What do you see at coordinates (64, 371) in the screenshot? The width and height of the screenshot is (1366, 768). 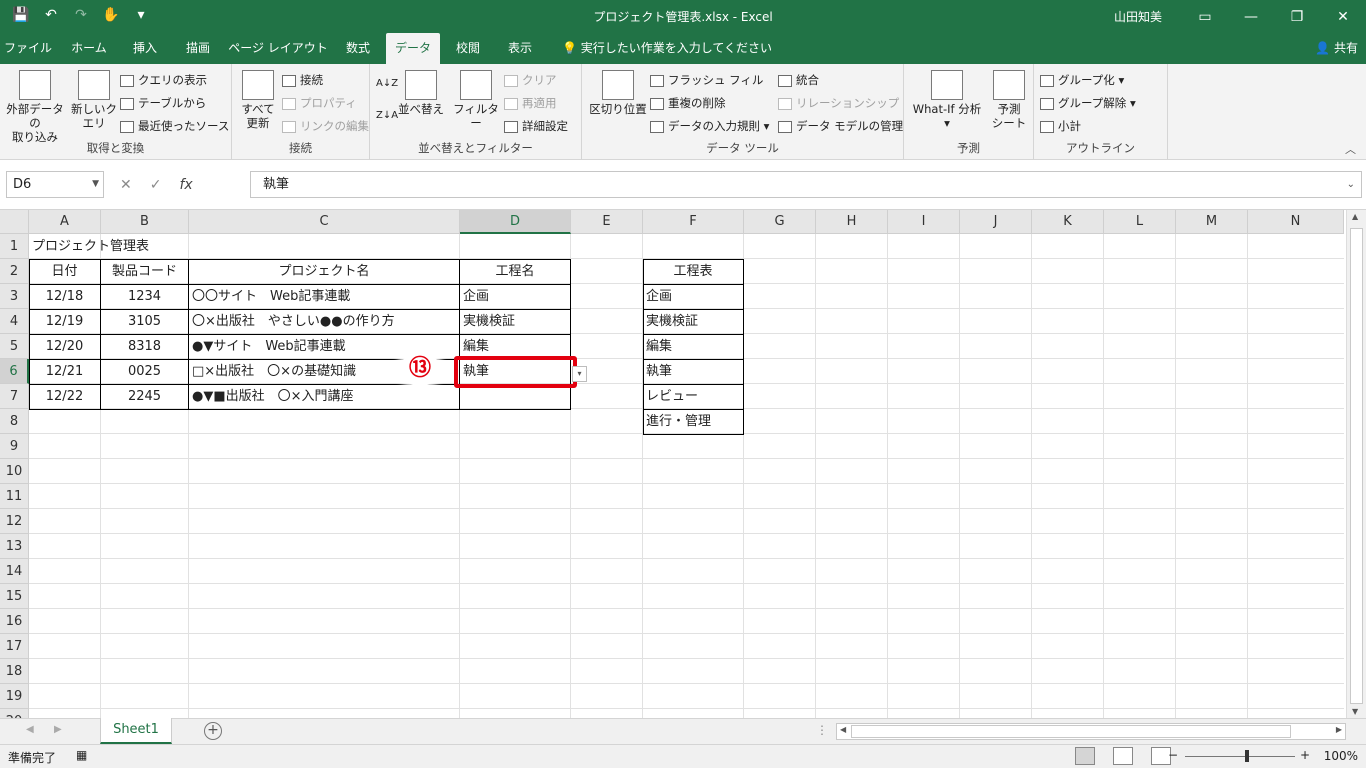 I see `cell-date: 12/21` at bounding box center [64, 371].